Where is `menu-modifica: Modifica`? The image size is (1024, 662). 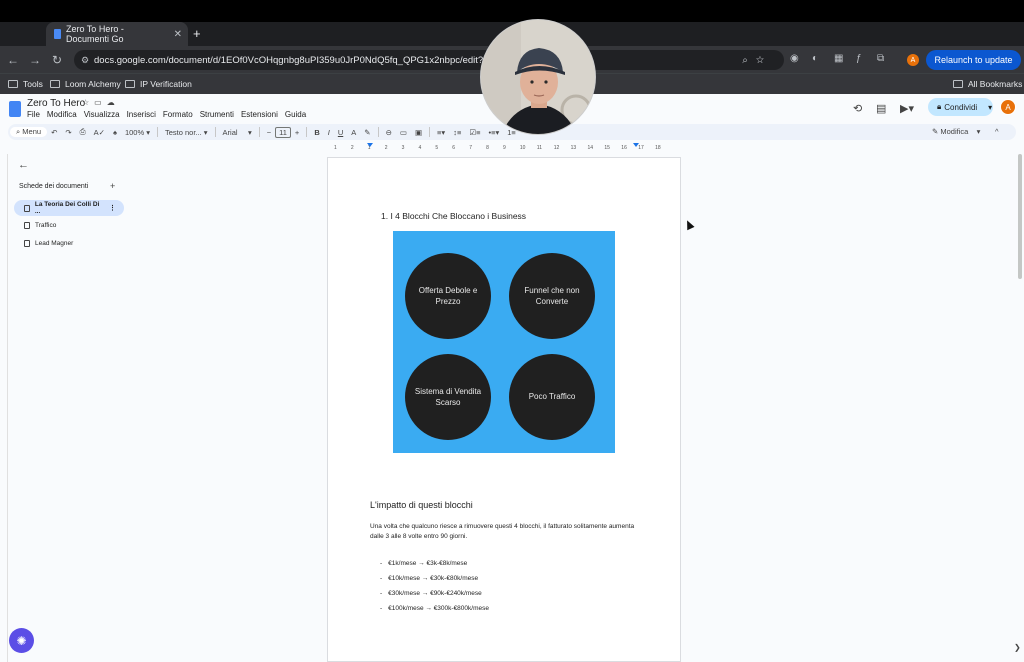
menu-modifica: Modifica is located at coordinates (62, 114).